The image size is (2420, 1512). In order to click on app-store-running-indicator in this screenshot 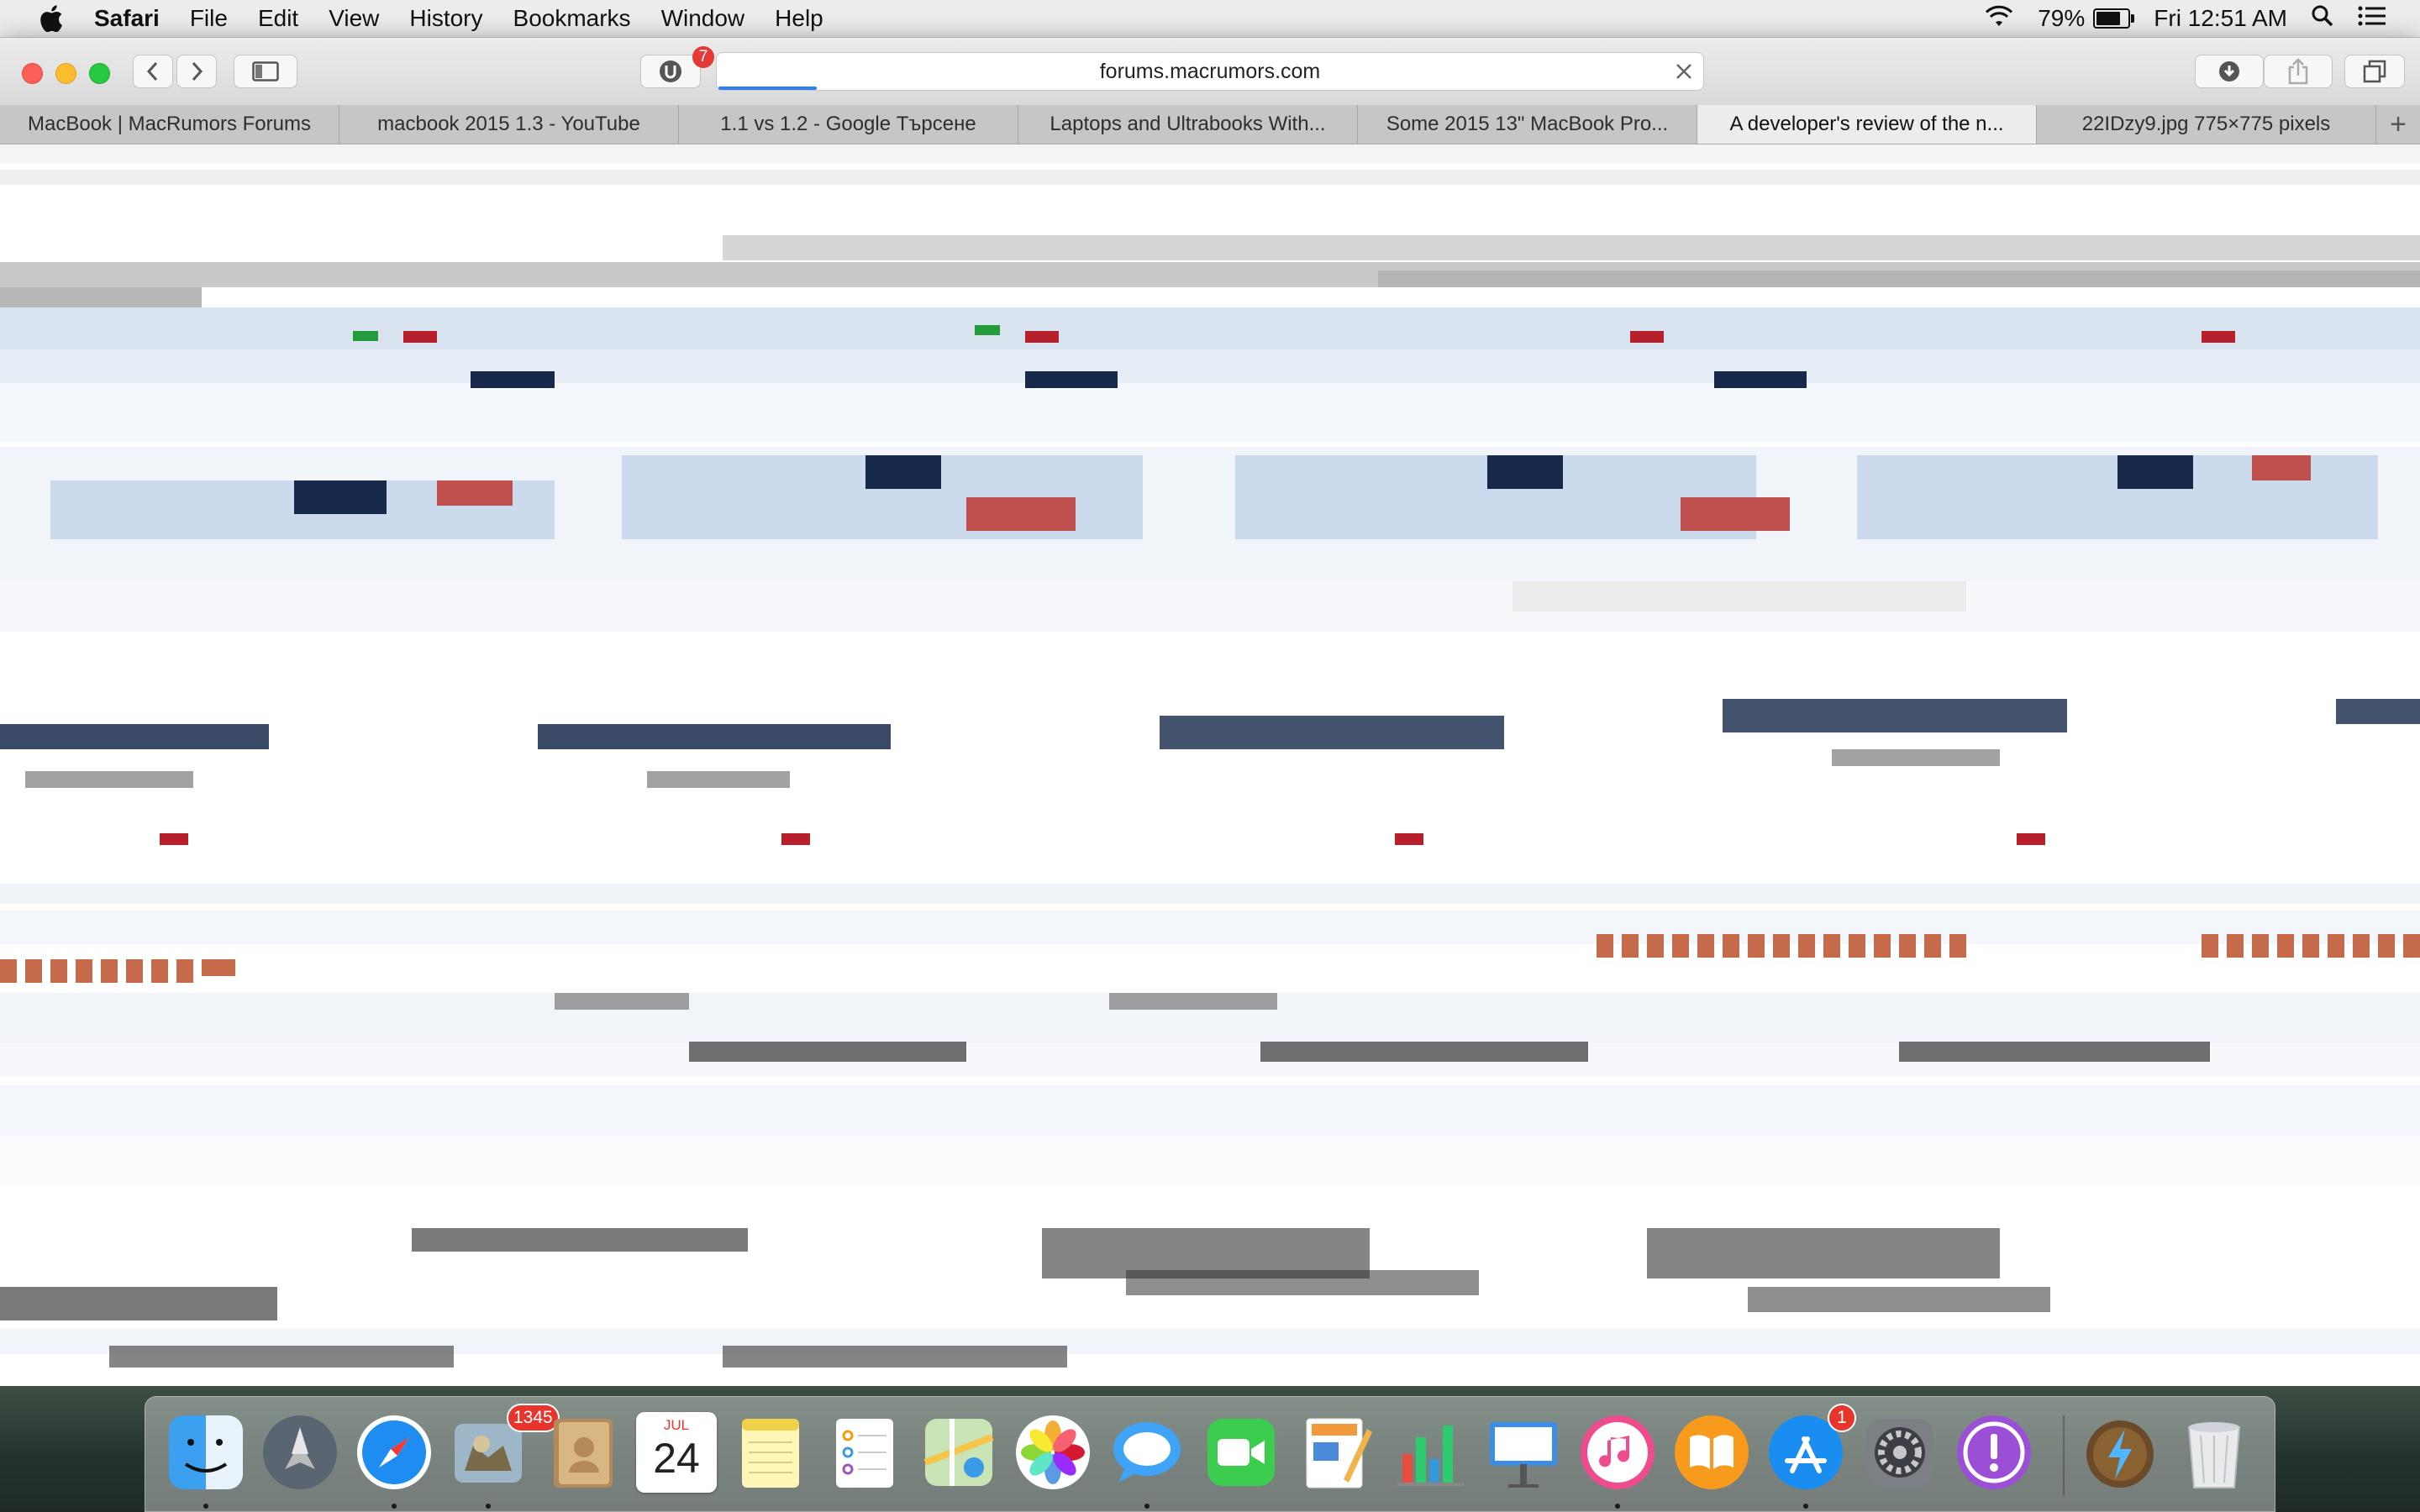, I will do `click(1805, 1506)`.